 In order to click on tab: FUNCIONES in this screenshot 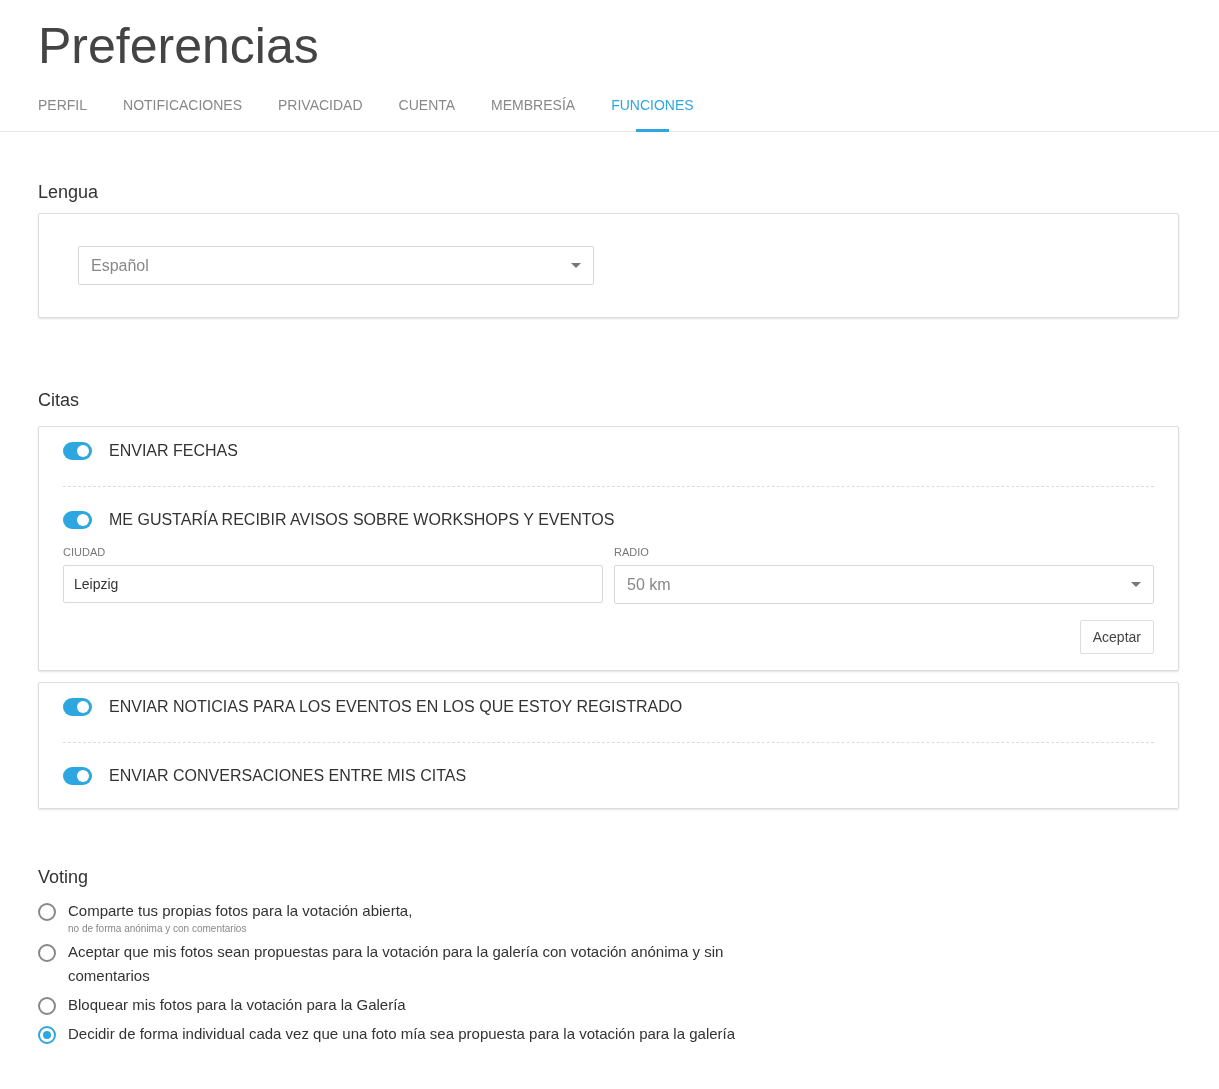, I will do `click(652, 114)`.